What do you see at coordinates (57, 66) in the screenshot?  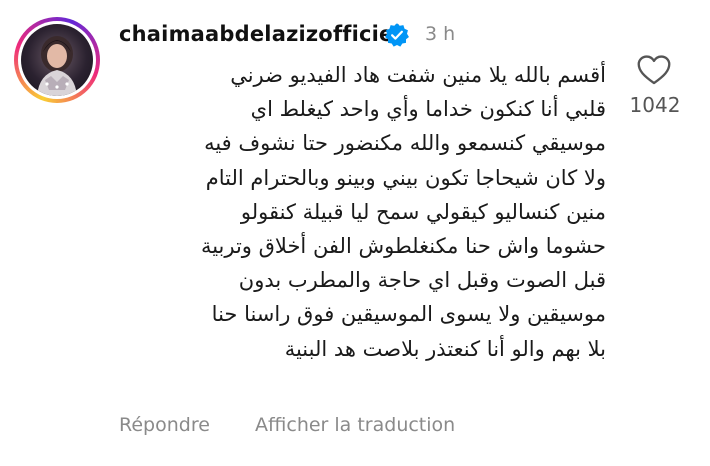 I see `avatar-image` at bounding box center [57, 66].